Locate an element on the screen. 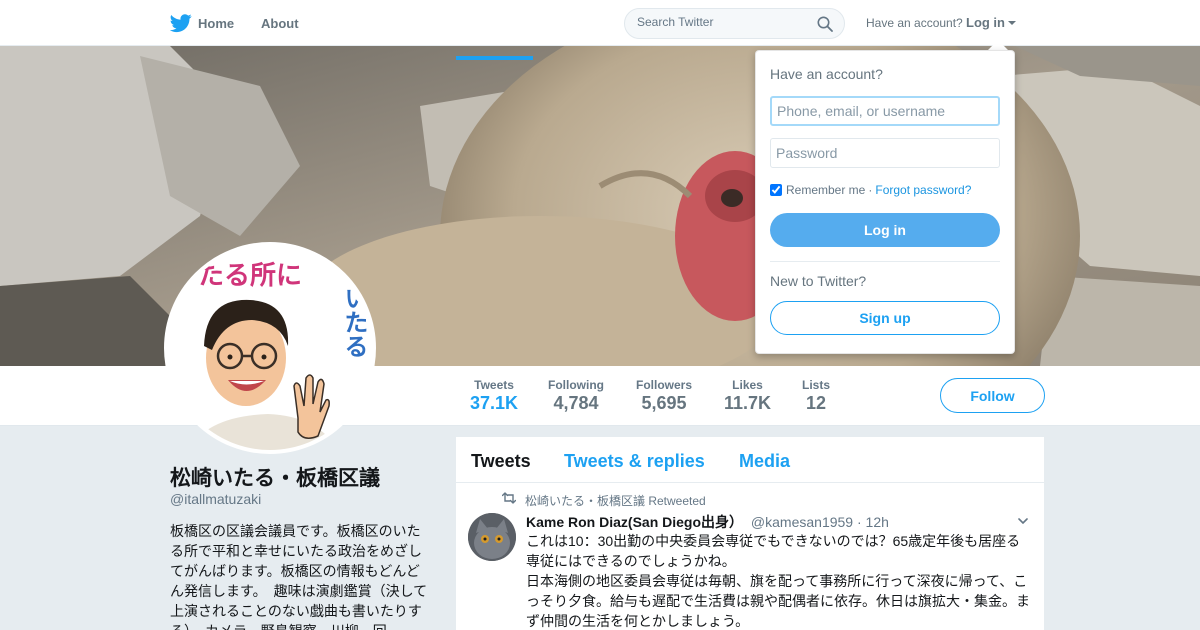 The width and height of the screenshot is (1200, 630). profile-handle: @itallmatuzaki is located at coordinates (215, 499).